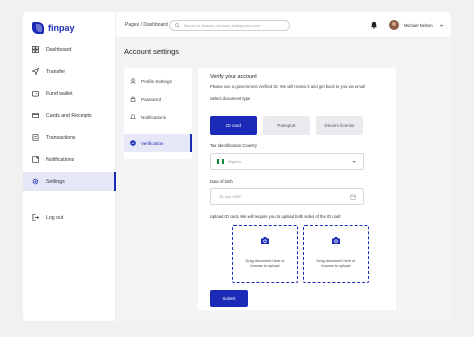  Describe the element at coordinates (59, 49) in the screenshot. I see `sidebar-item-label: Dashboard` at that location.